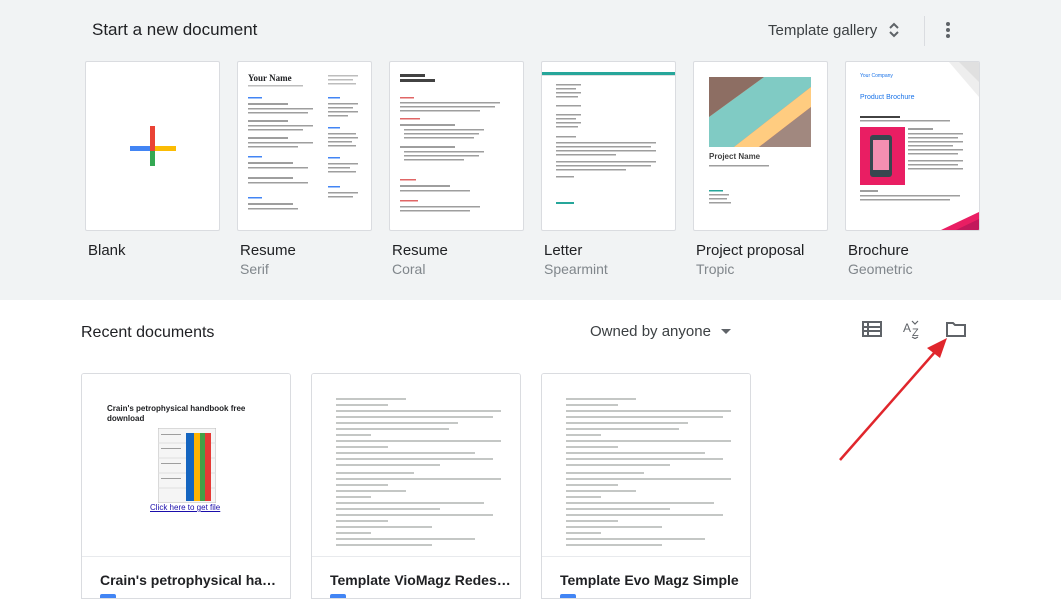 The width and height of the screenshot is (1061, 599). I want to click on thumb-heading: Project Name, so click(735, 156).